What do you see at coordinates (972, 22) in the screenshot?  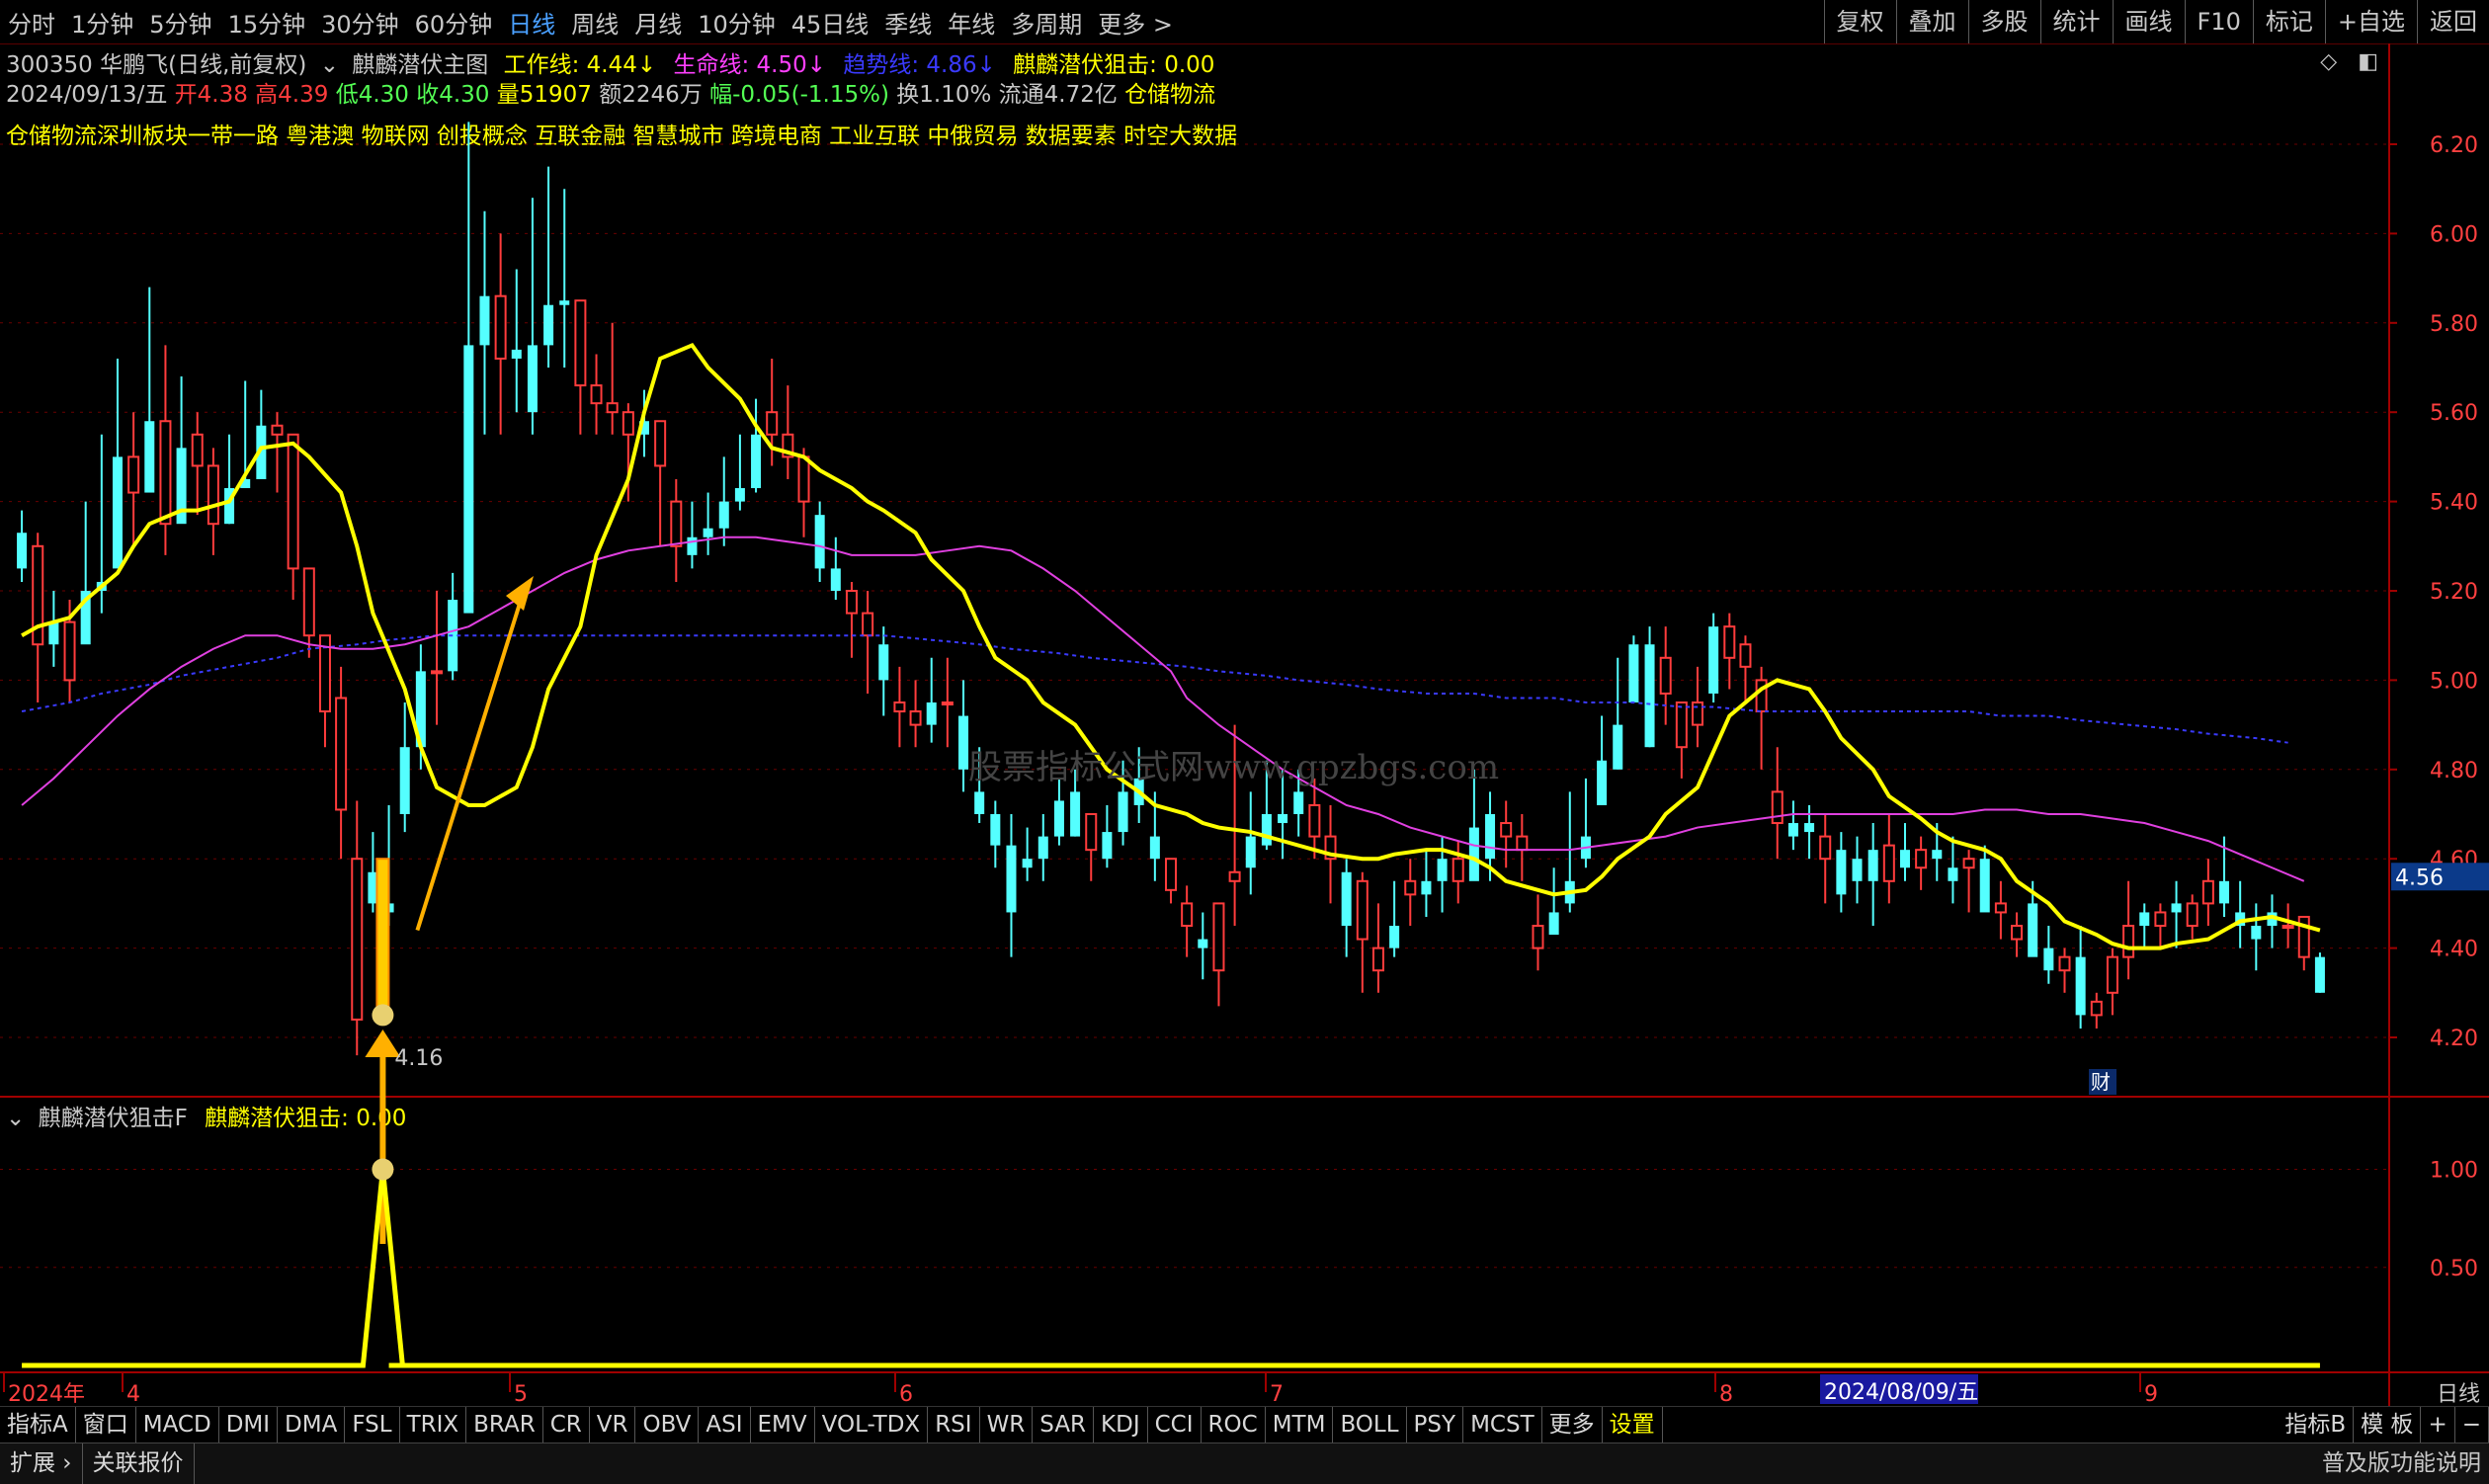 I see `period-tab-12: 年线` at bounding box center [972, 22].